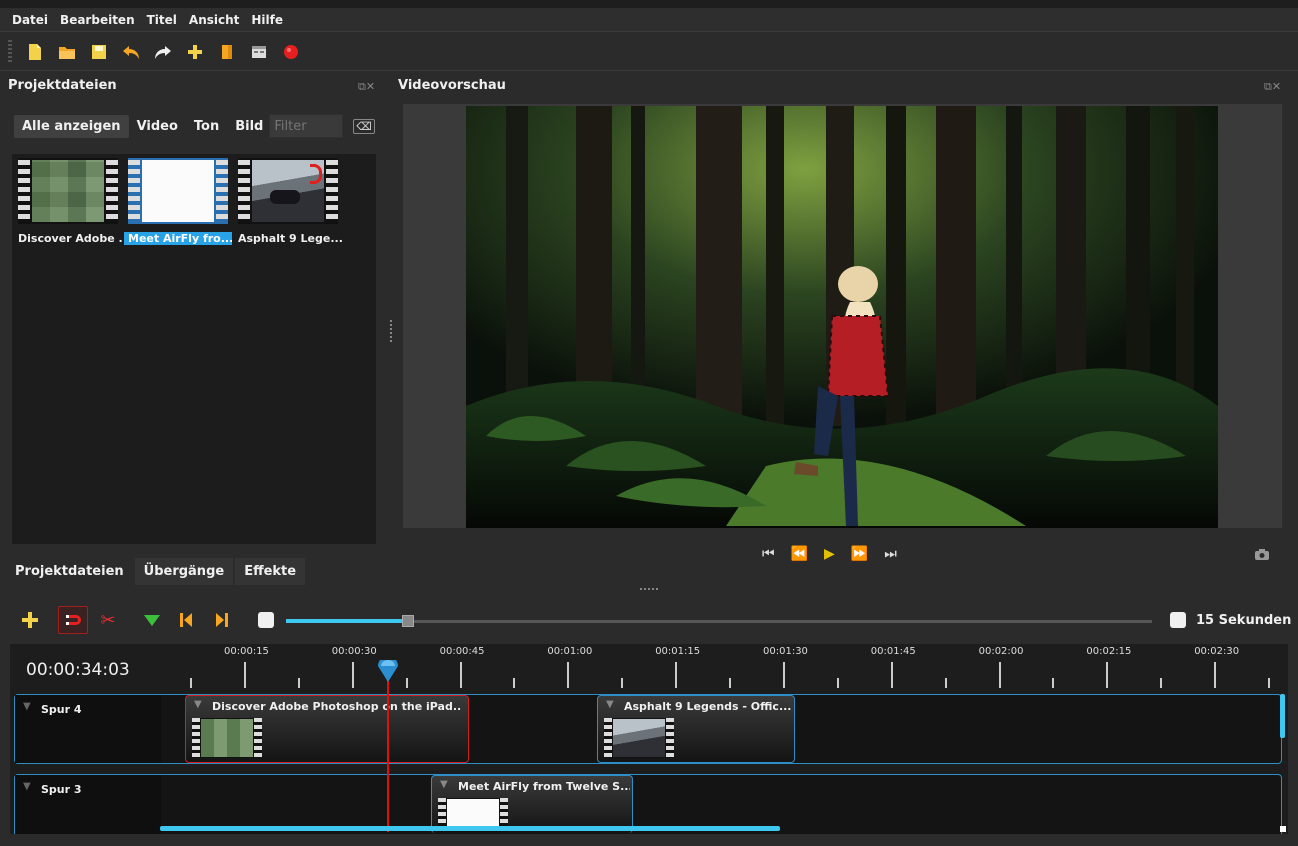 This screenshot has height=846, width=1298. What do you see at coordinates (178, 191) in the screenshot?
I see `file-thumbnail` at bounding box center [178, 191].